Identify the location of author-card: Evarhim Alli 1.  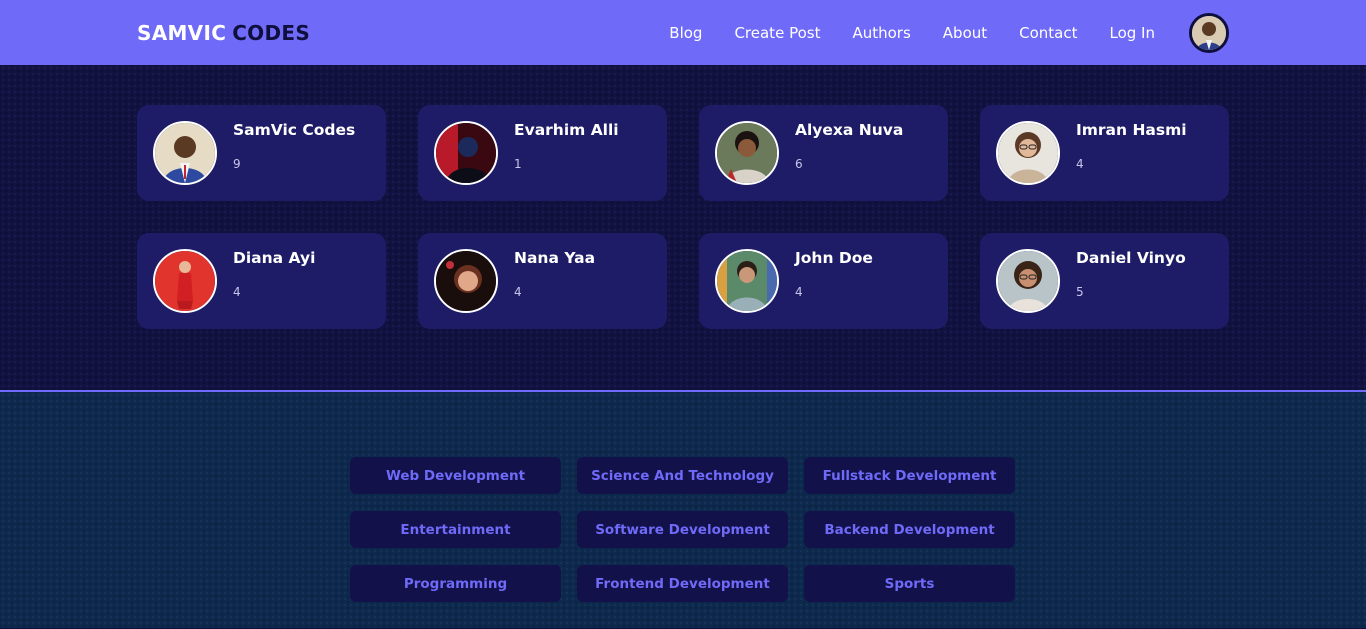
(542, 153).